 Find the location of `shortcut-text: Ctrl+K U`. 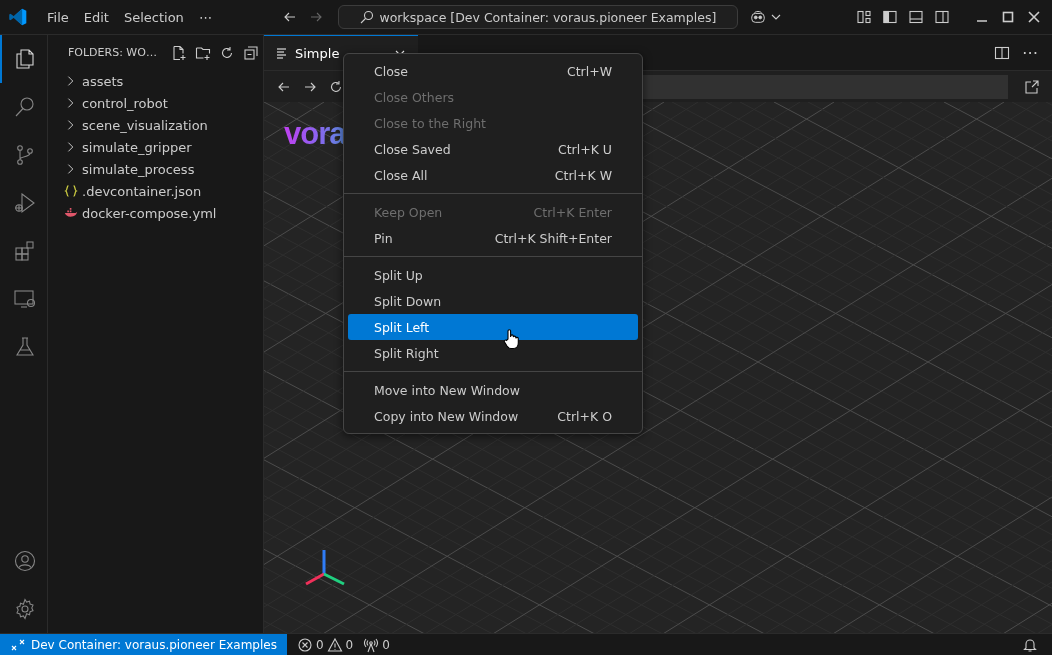

shortcut-text: Ctrl+K U is located at coordinates (584, 149).